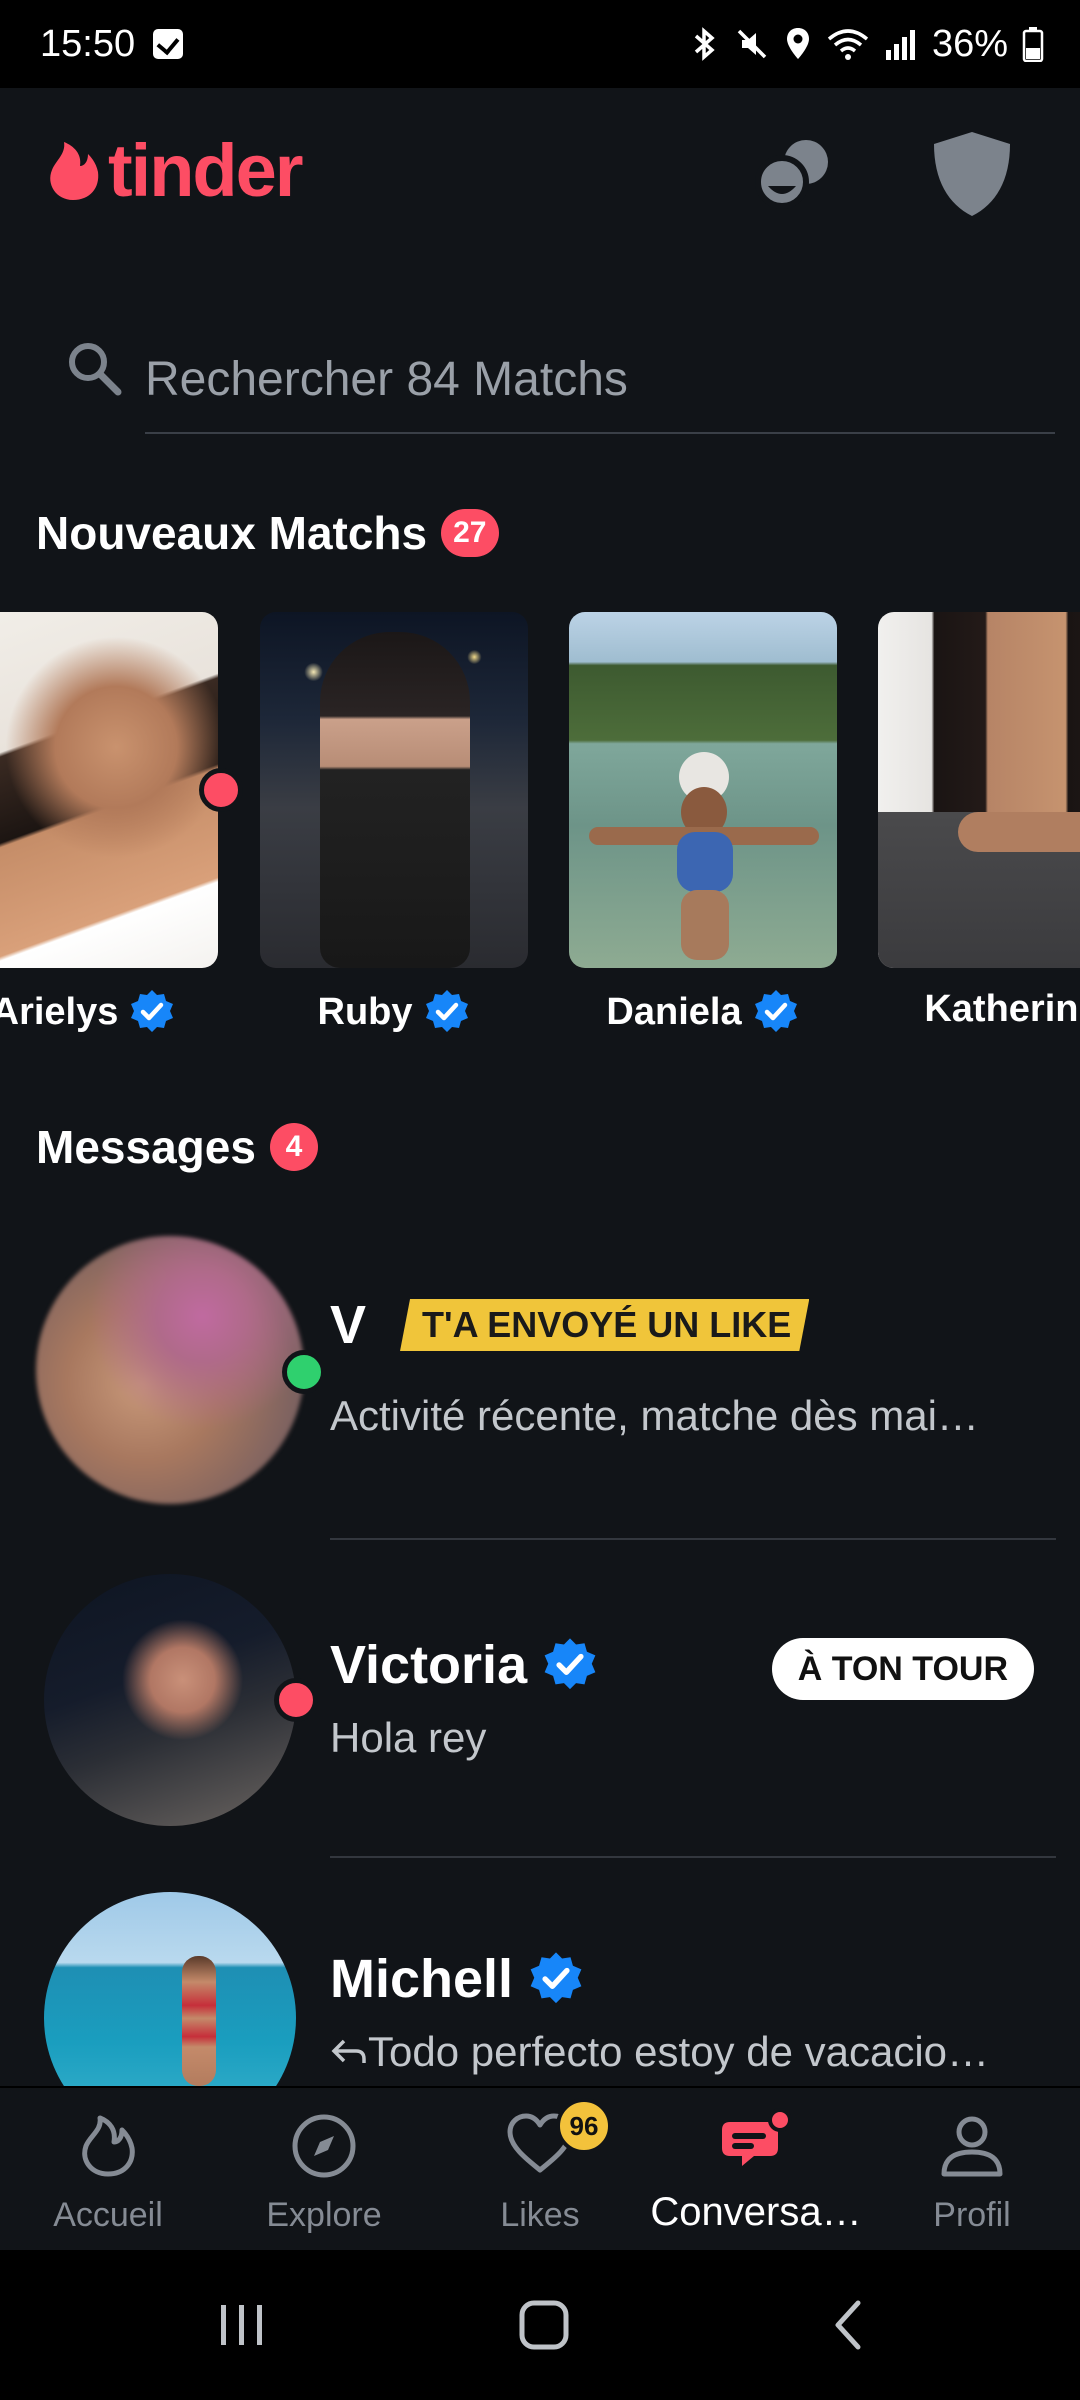  What do you see at coordinates (540, 44) in the screenshot?
I see `status-bar: 15:50 36%` at bounding box center [540, 44].